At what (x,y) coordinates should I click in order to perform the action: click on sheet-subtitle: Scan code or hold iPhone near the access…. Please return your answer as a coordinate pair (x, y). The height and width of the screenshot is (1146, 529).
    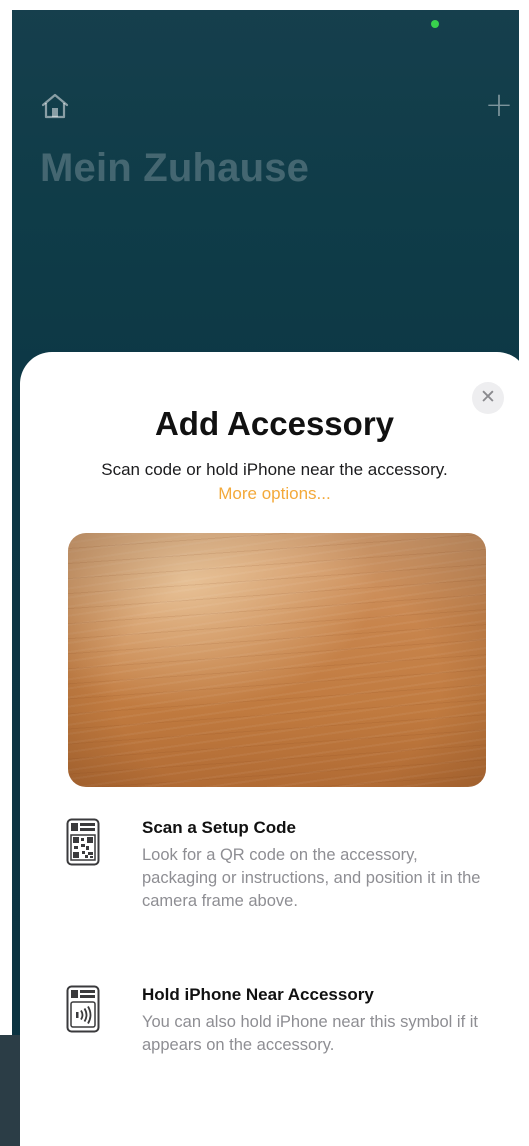
    Looking at the image, I should click on (274, 482).